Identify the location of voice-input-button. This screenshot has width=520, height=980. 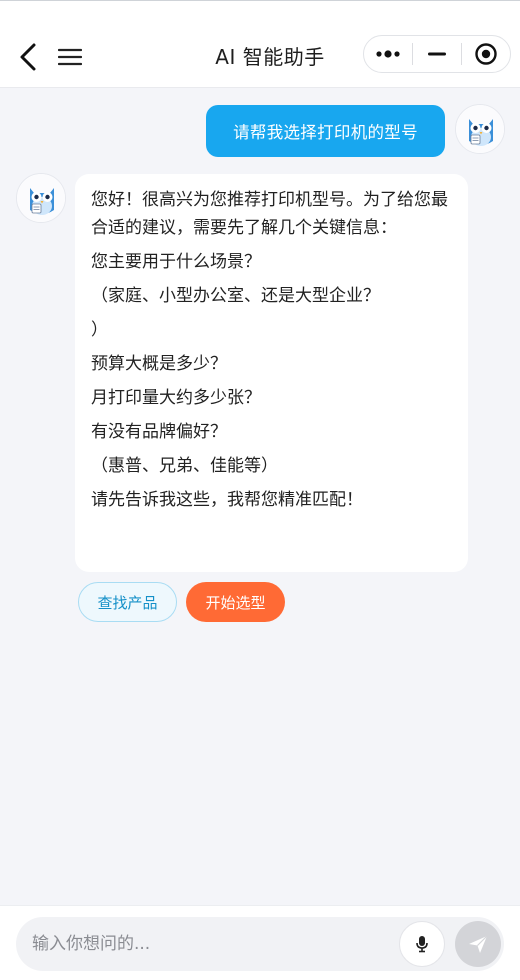
(422, 944).